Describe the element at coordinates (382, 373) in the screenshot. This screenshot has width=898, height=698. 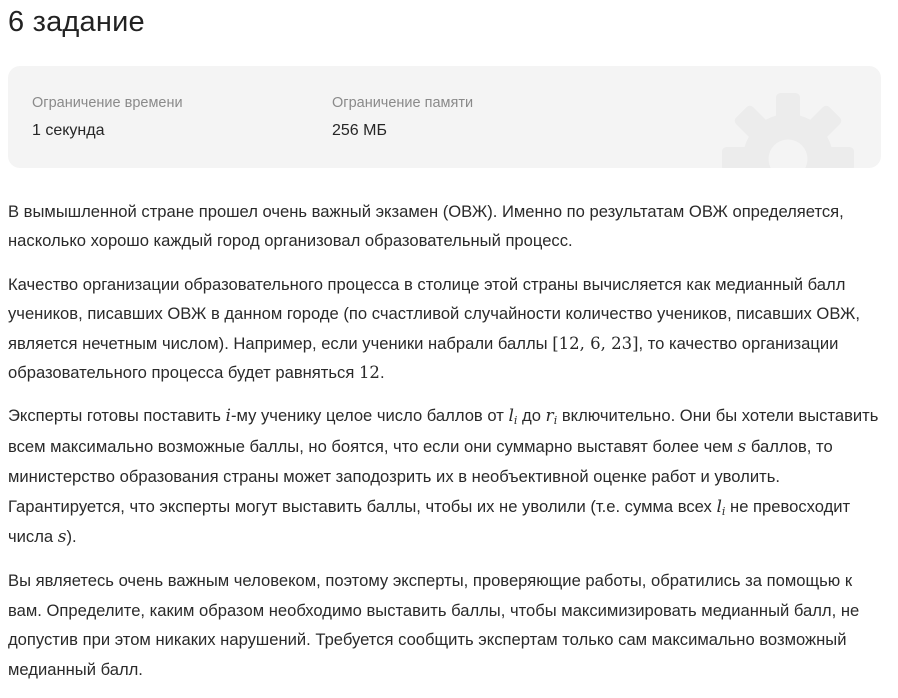
I see `p2-text-c: .` at that location.